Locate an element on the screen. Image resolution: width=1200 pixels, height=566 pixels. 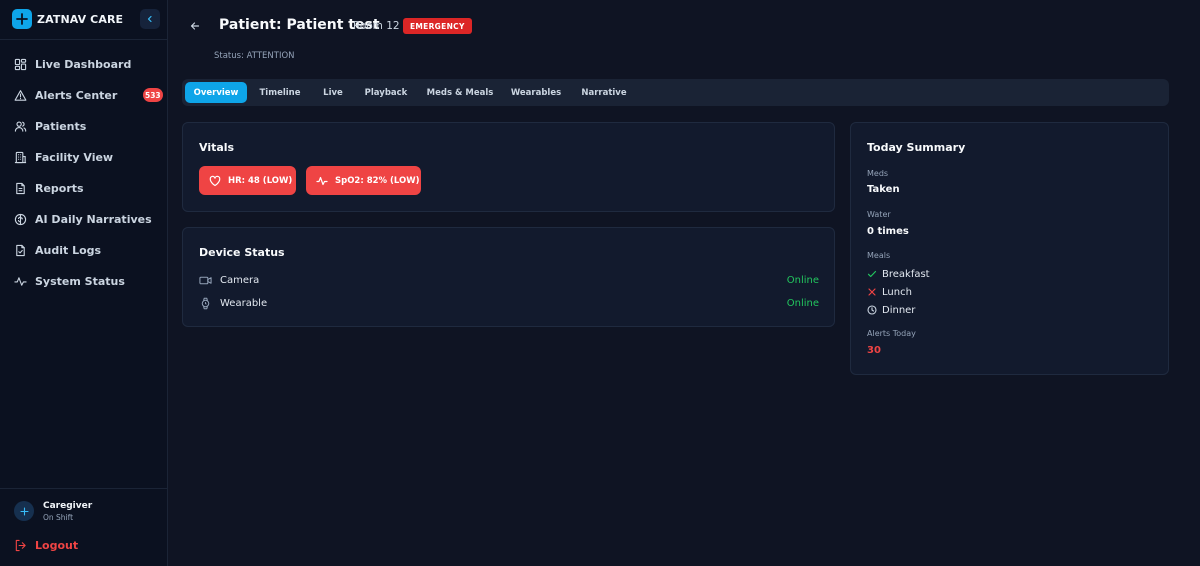
avatar is located at coordinates (24, 511).